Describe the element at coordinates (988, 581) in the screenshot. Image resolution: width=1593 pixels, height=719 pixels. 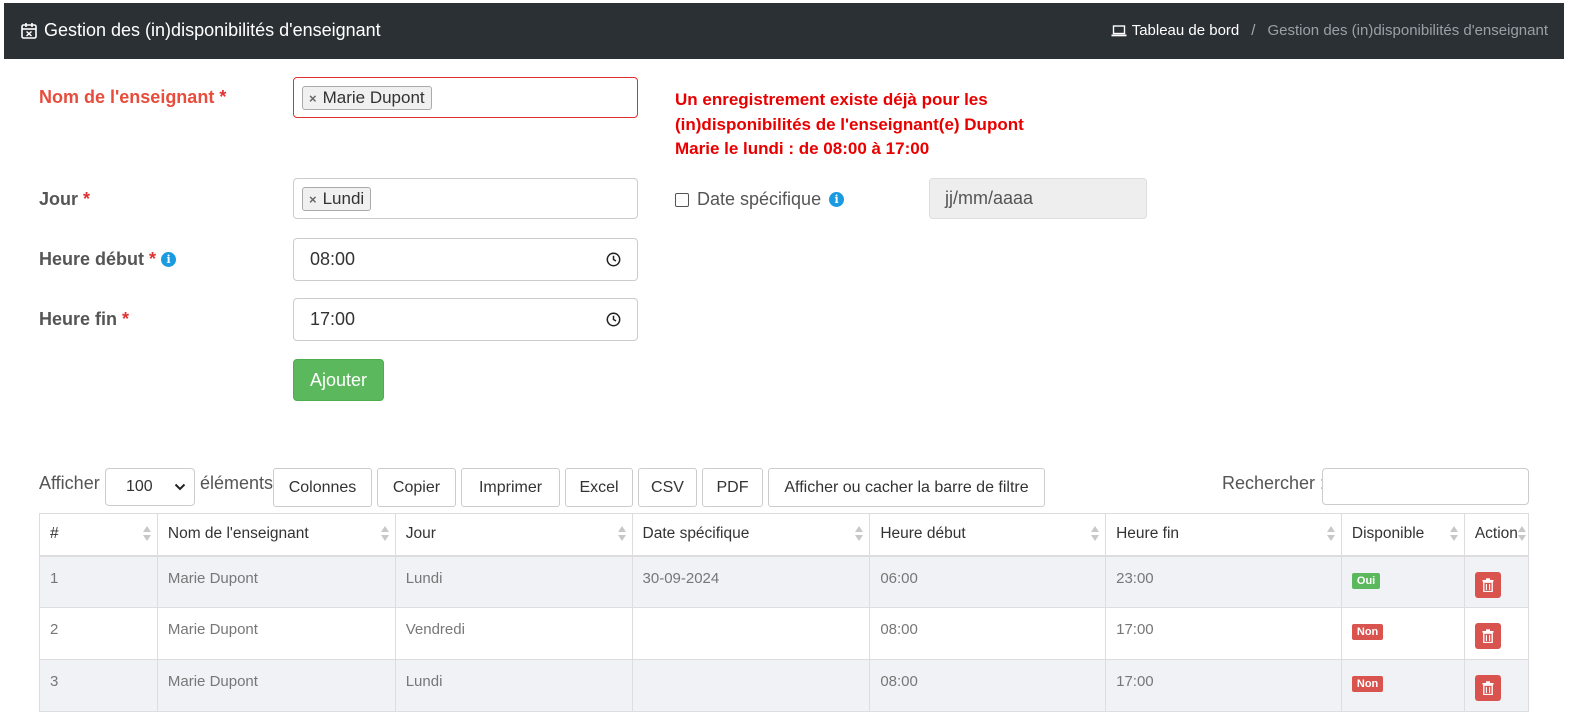
I see `cell-start: 06:00` at that location.